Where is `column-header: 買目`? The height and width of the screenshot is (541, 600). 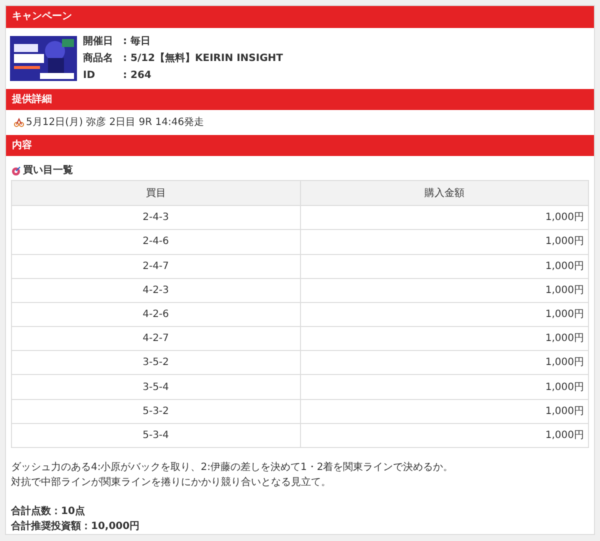 column-header: 買目 is located at coordinates (156, 193).